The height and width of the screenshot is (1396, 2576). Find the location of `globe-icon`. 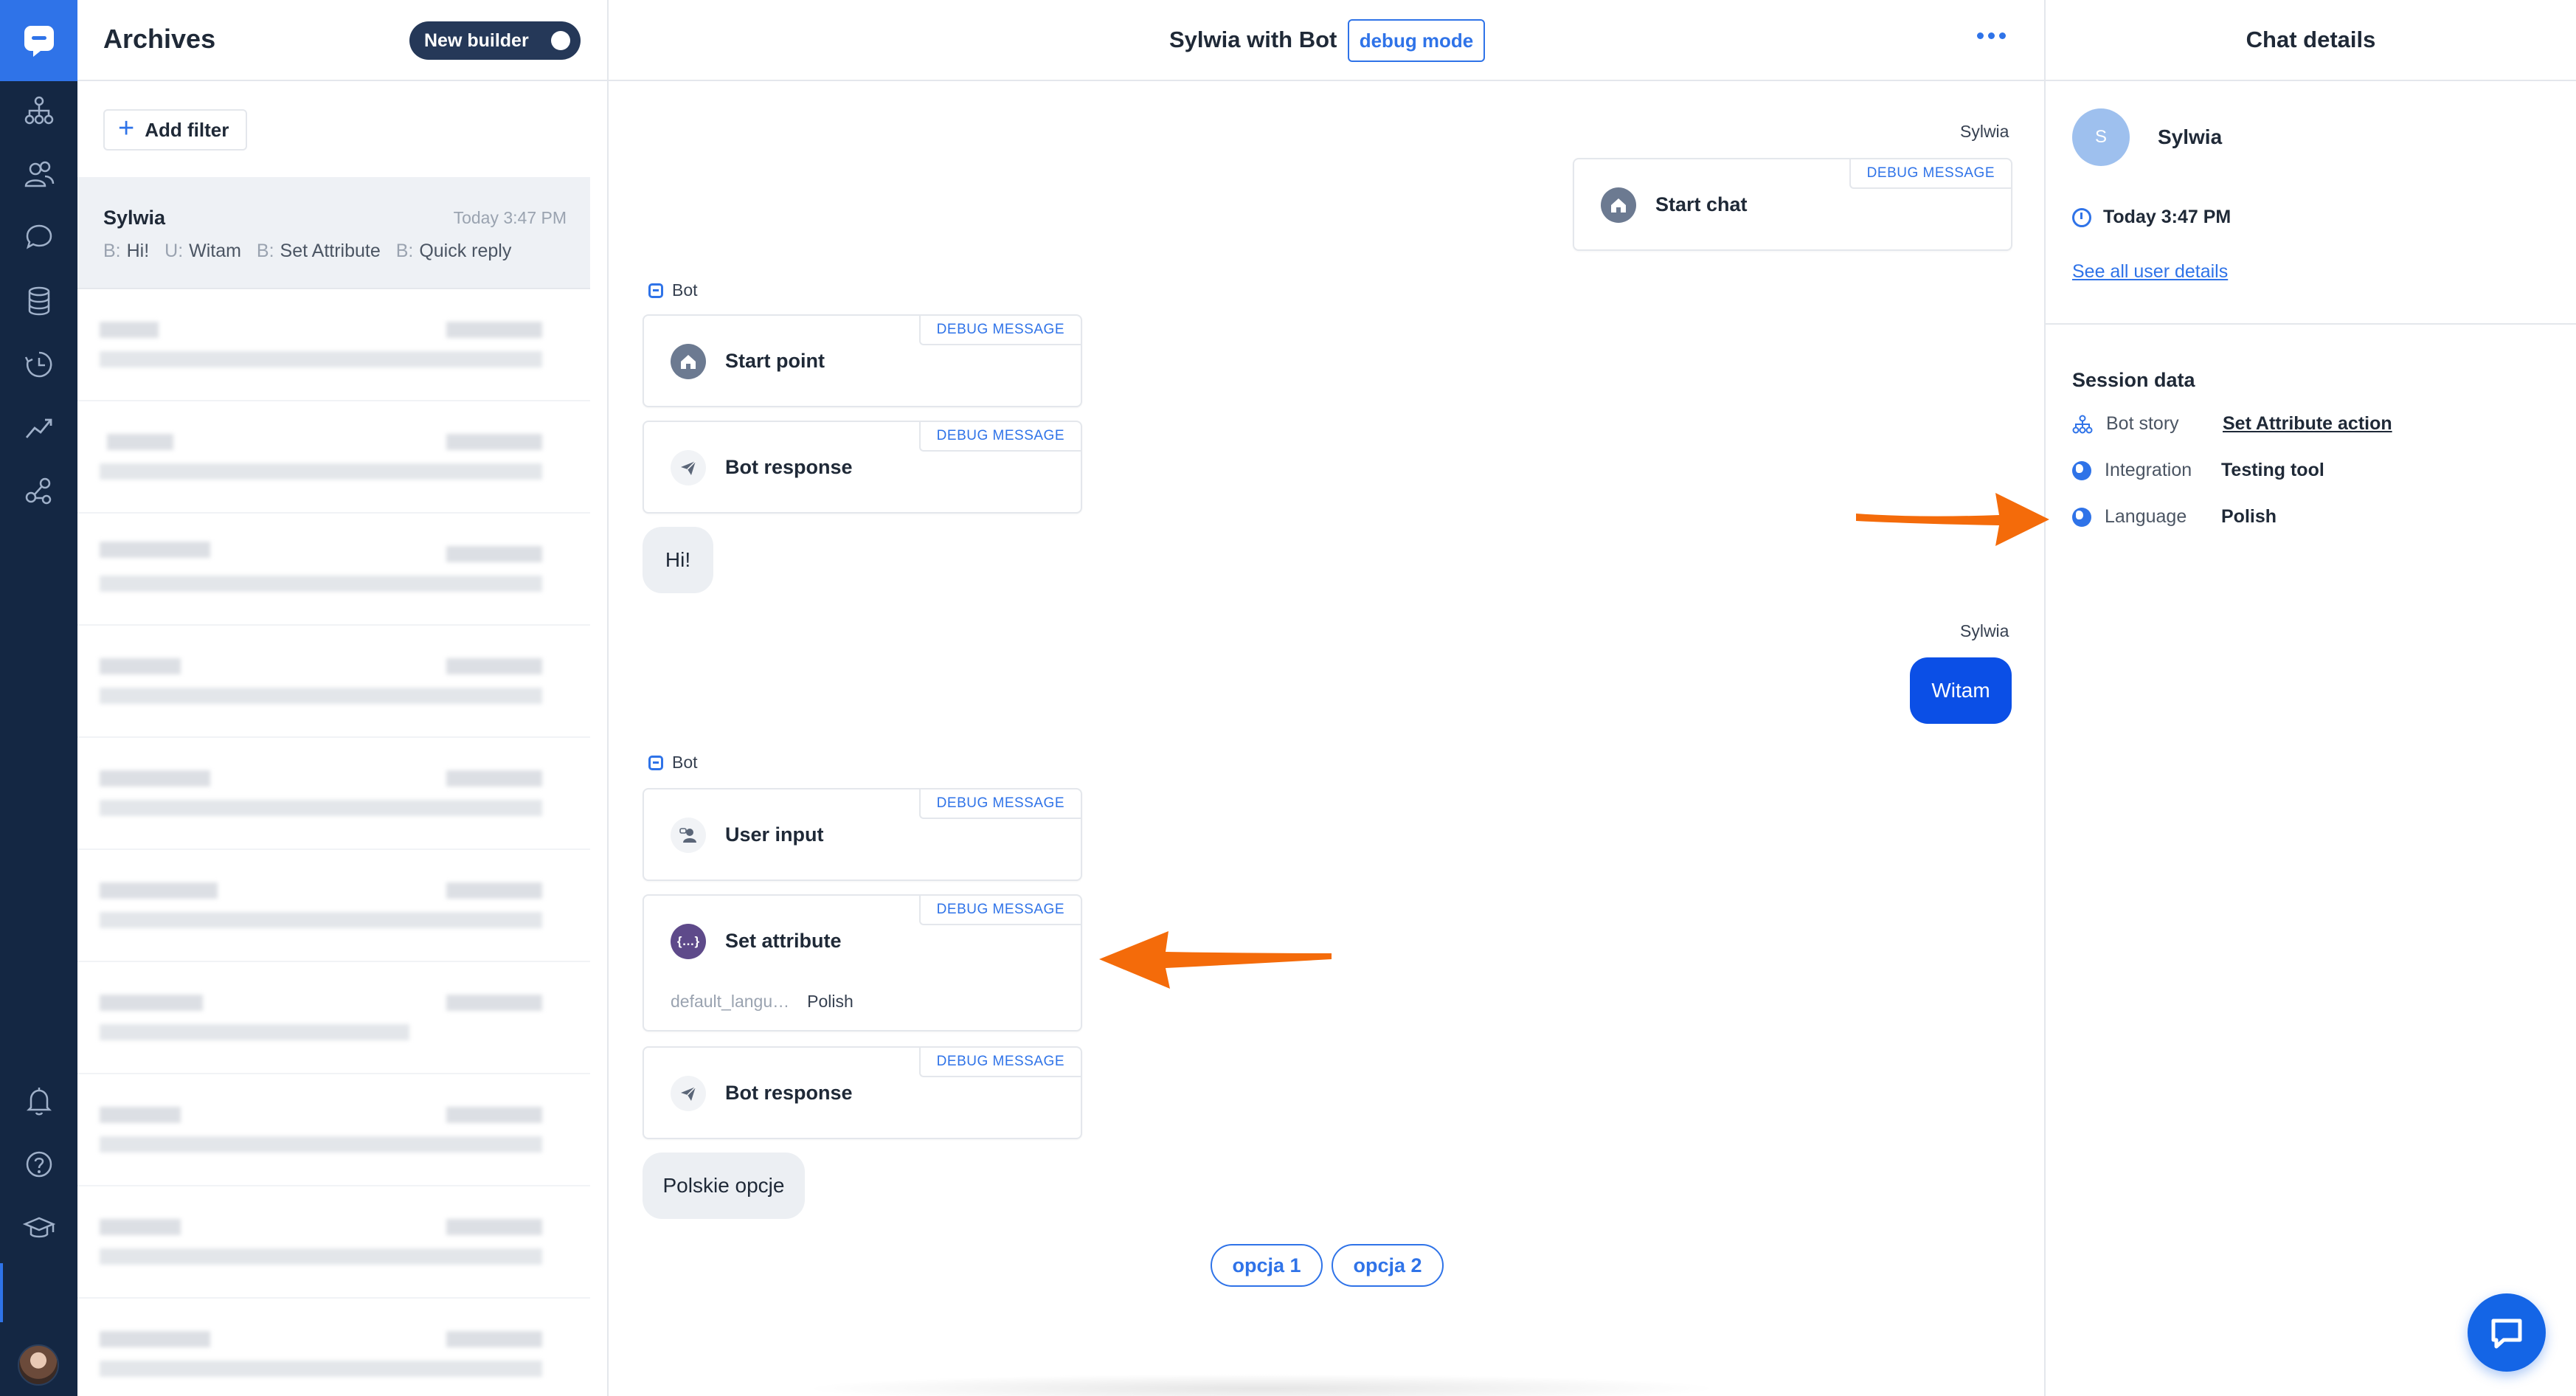

globe-icon is located at coordinates (2082, 517).